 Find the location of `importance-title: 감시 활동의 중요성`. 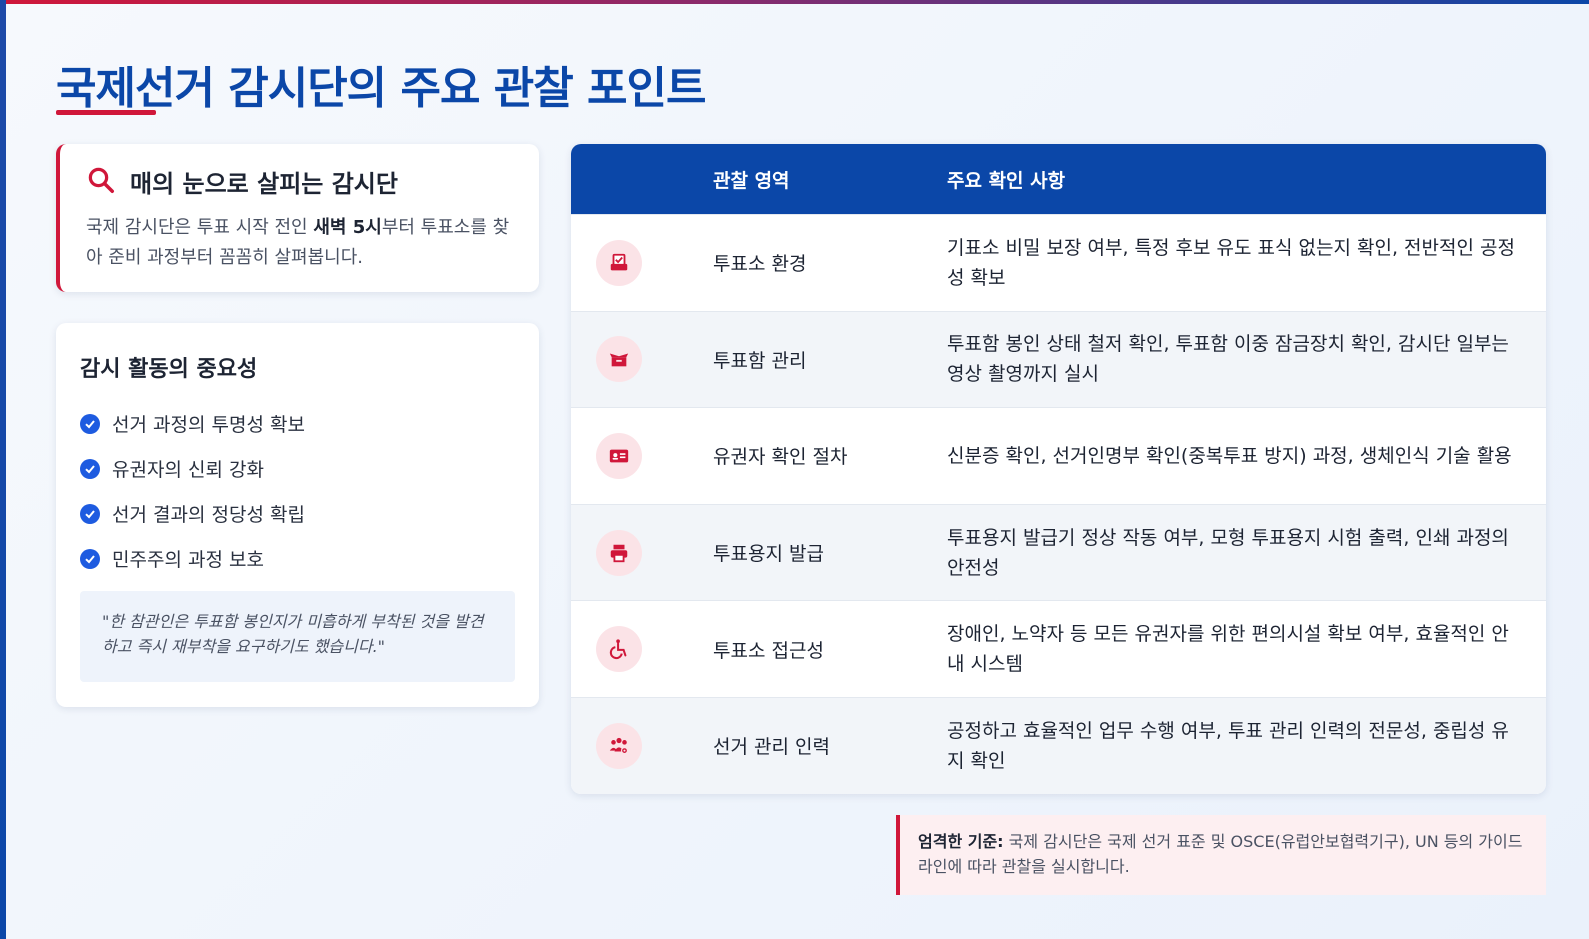

importance-title: 감시 활동의 중요성 is located at coordinates (169, 369).